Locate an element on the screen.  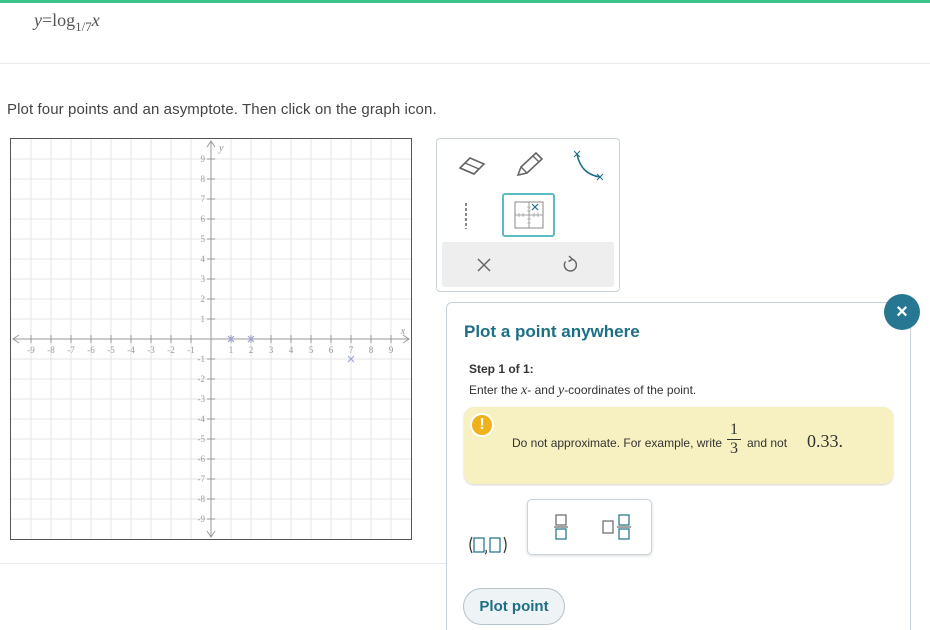
plot-point-button: Plot point is located at coordinates (514, 606).